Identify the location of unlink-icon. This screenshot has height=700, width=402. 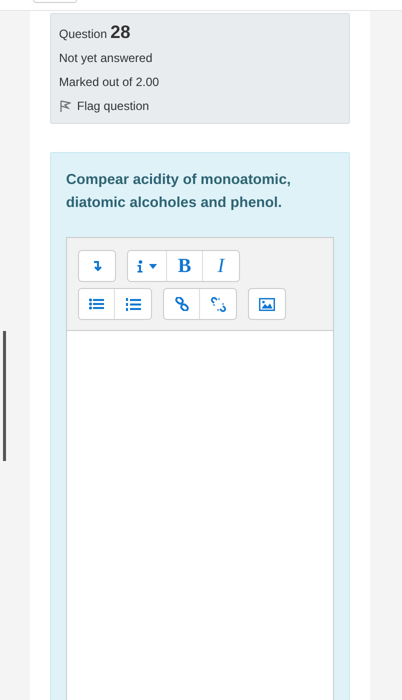
(218, 304).